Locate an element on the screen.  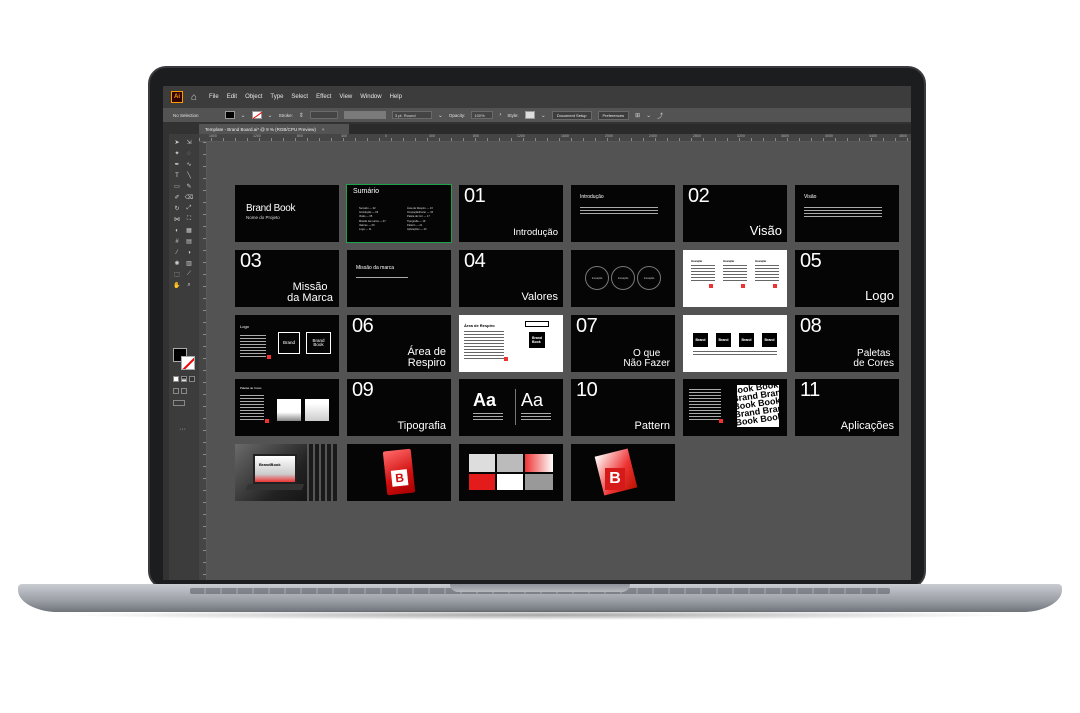
artboard-nao-fazer-display: Brand Brand Brand Brand is located at coordinates (735, 343).